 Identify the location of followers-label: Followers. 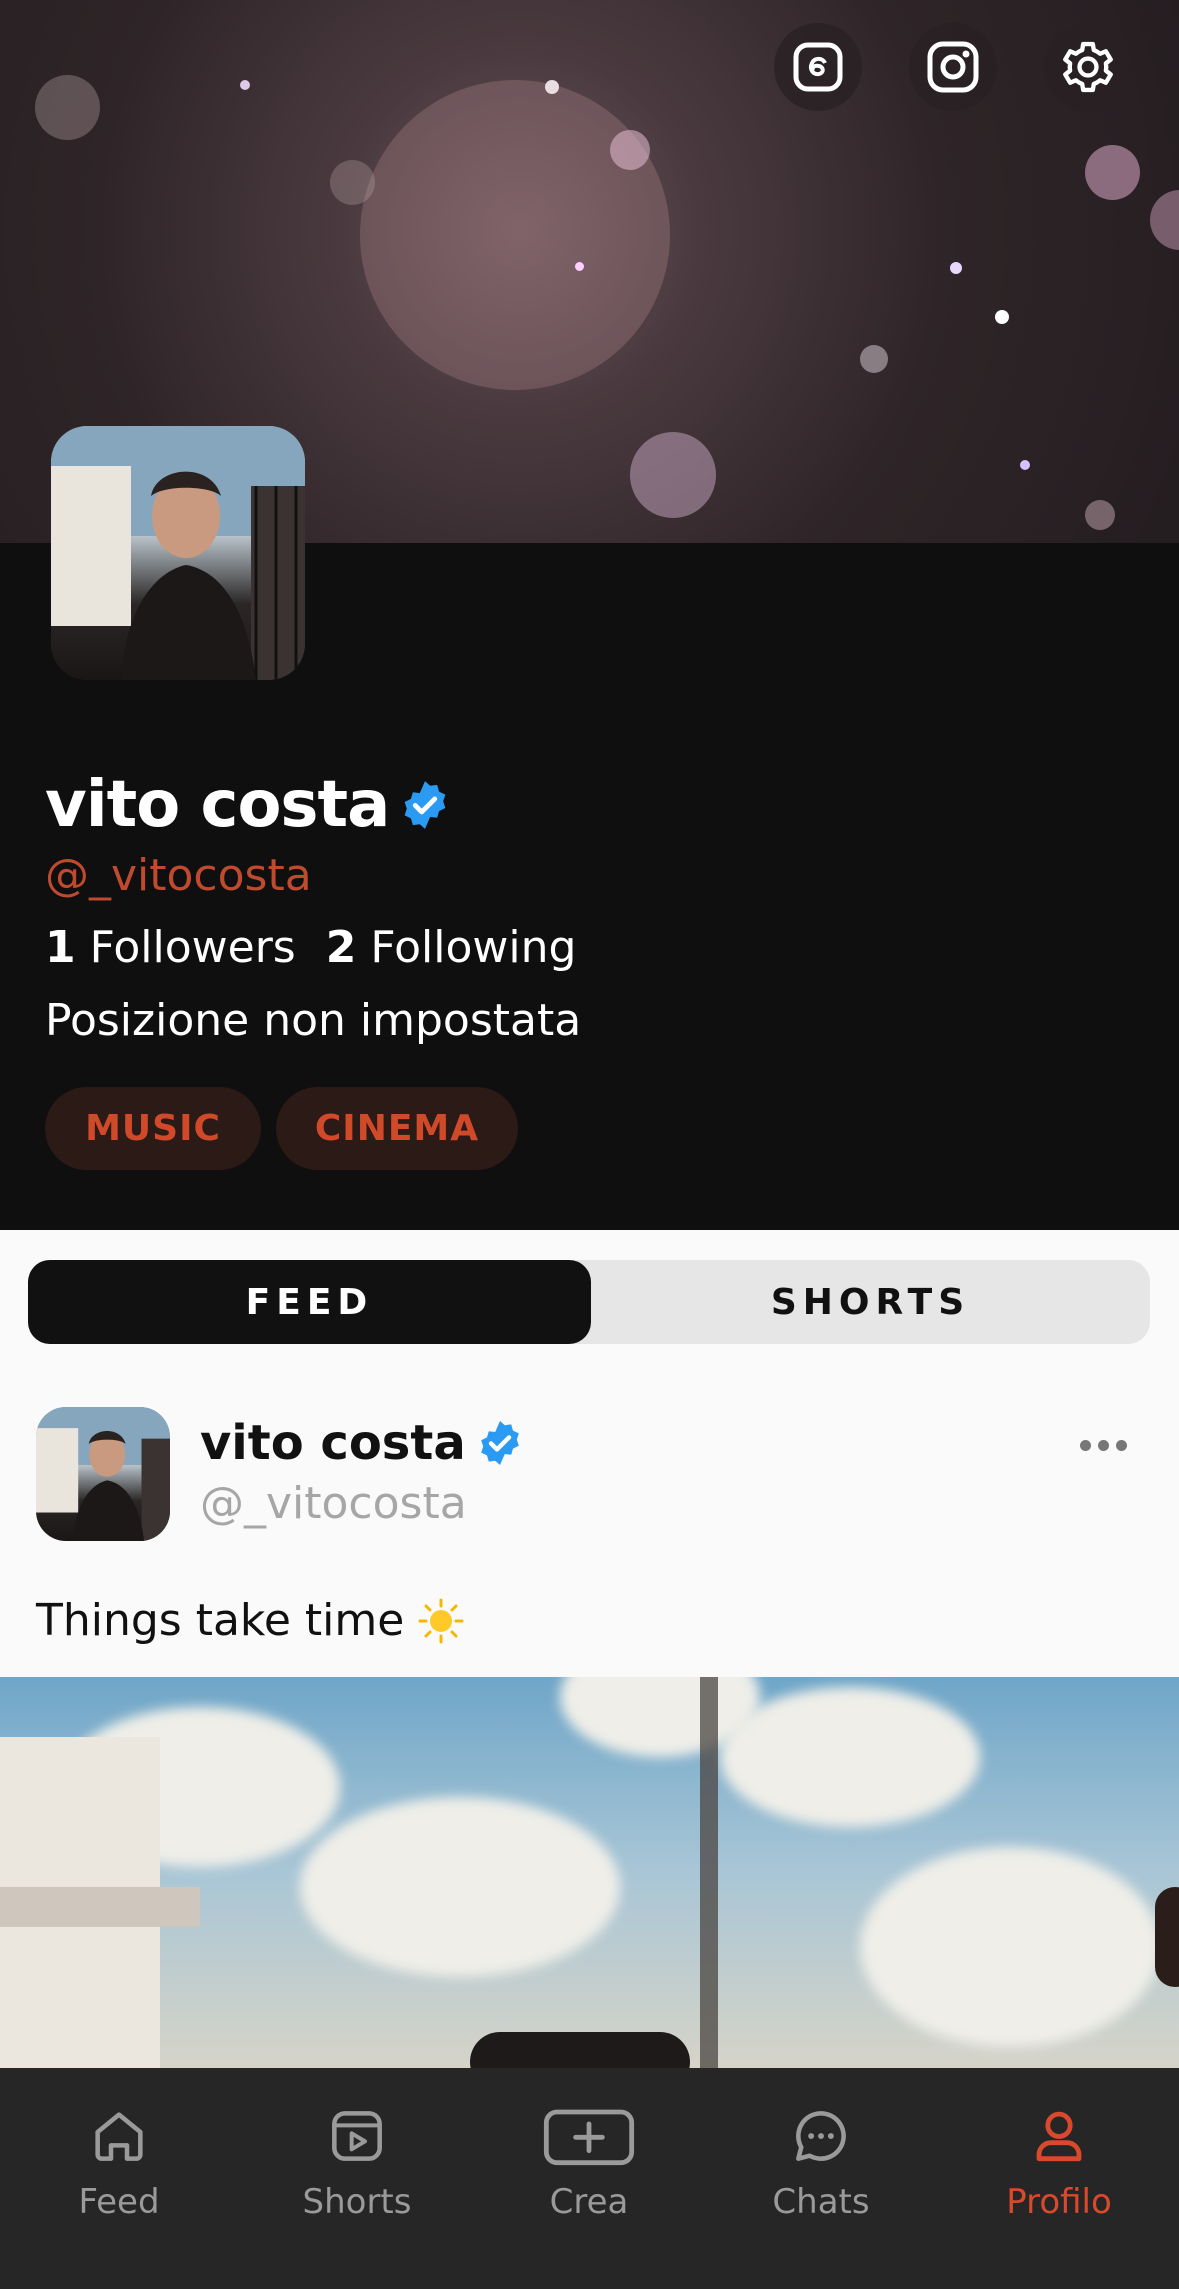
(192, 947).